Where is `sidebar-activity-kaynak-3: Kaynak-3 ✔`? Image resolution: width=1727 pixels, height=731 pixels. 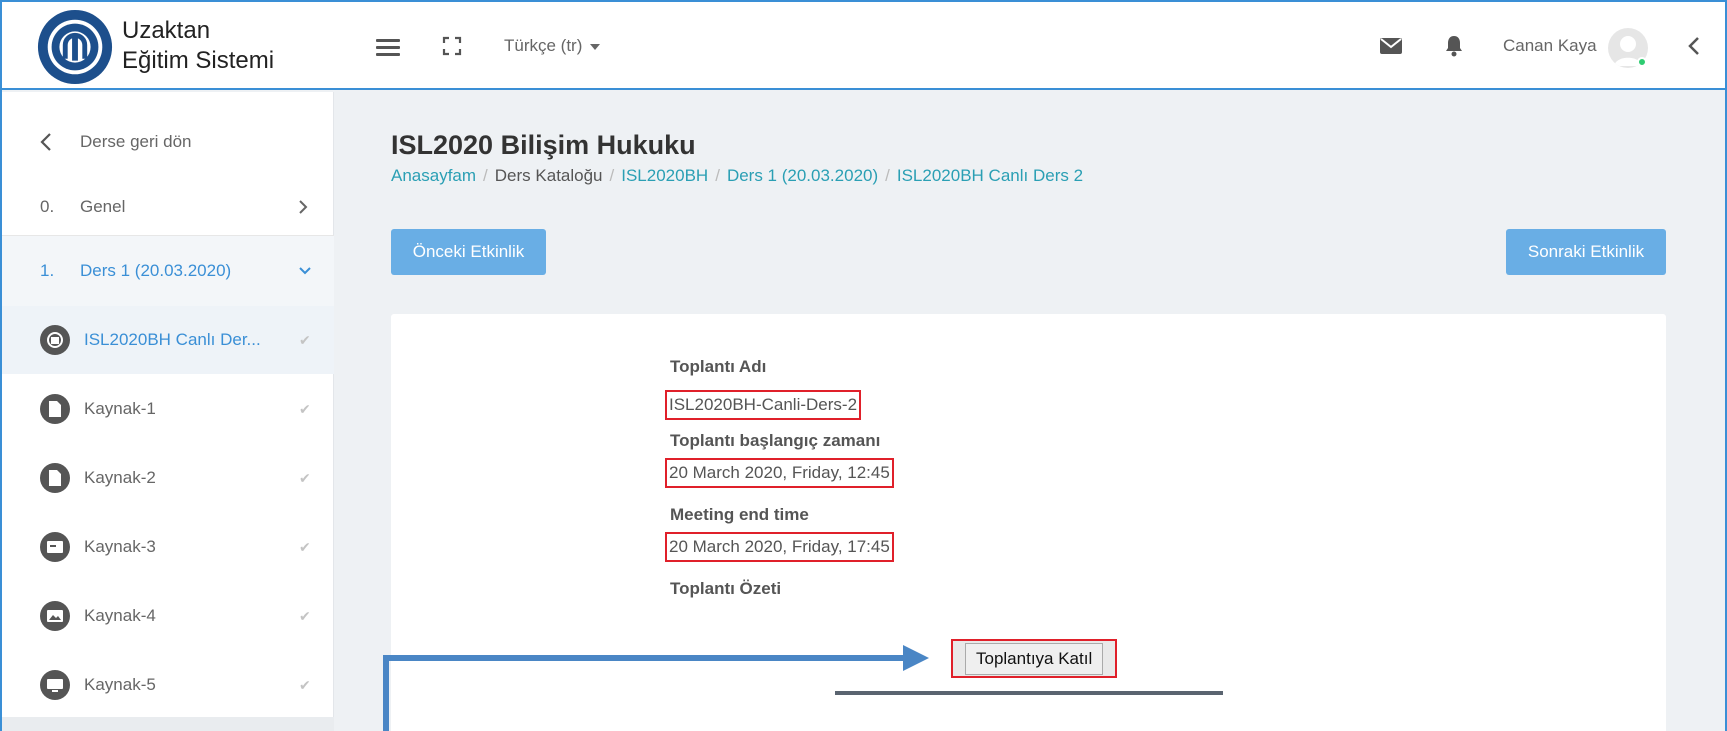 sidebar-activity-kaynak-3: Kaynak-3 ✔ is located at coordinates (168, 547).